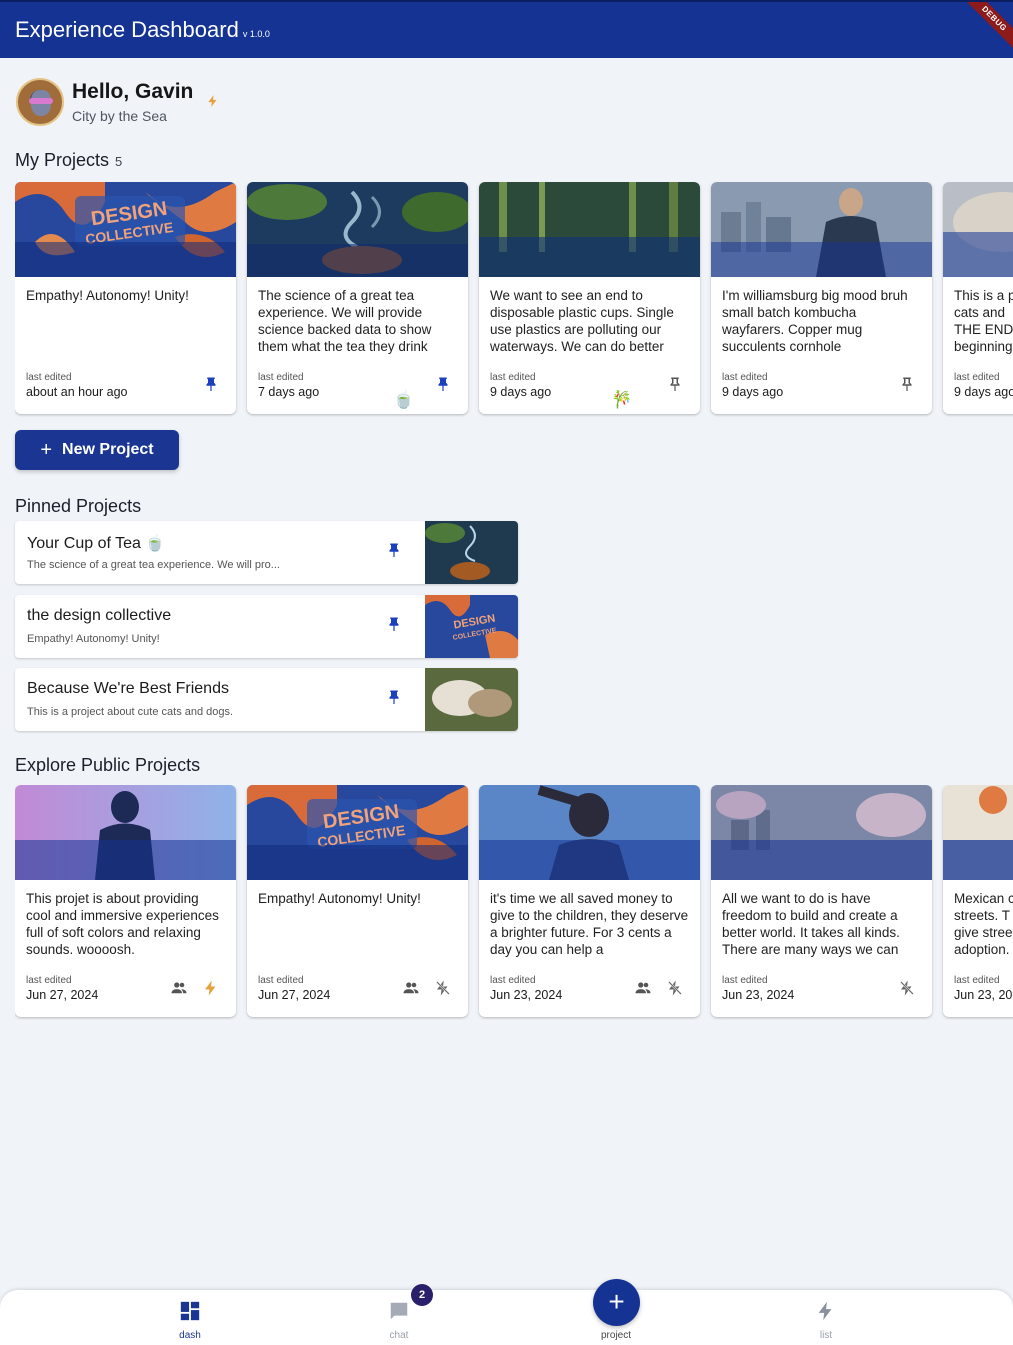 This screenshot has width=1013, height=1345. What do you see at coordinates (821, 229) in the screenshot?
I see `city-man-image` at bounding box center [821, 229].